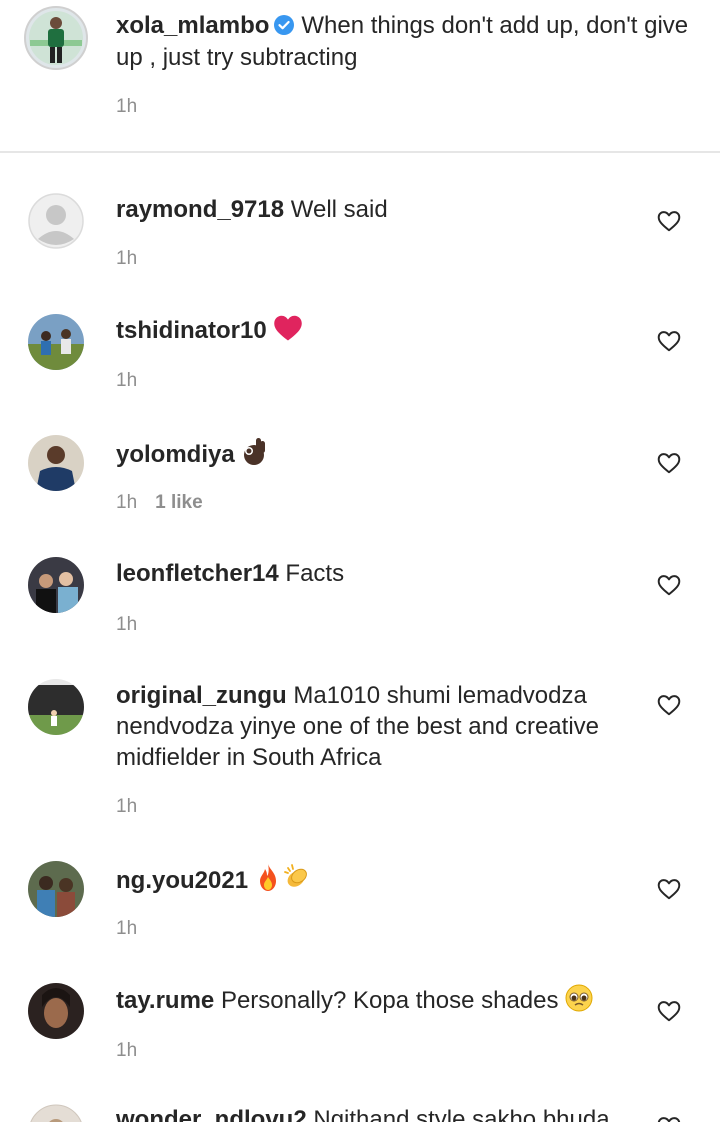  Describe the element at coordinates (315, 573) in the screenshot. I see `comment-text: Facts` at that location.